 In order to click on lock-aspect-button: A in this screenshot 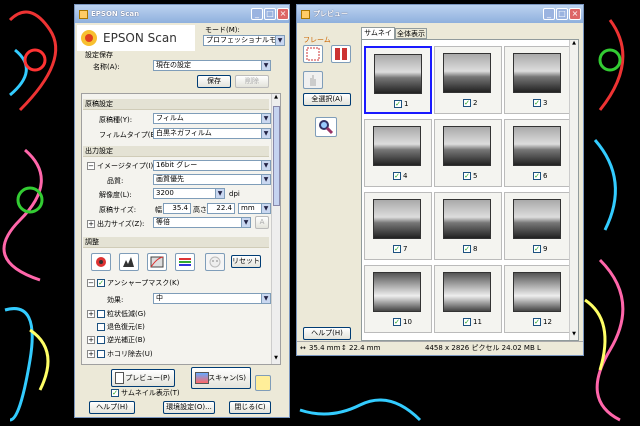, I will do `click(262, 222)`.